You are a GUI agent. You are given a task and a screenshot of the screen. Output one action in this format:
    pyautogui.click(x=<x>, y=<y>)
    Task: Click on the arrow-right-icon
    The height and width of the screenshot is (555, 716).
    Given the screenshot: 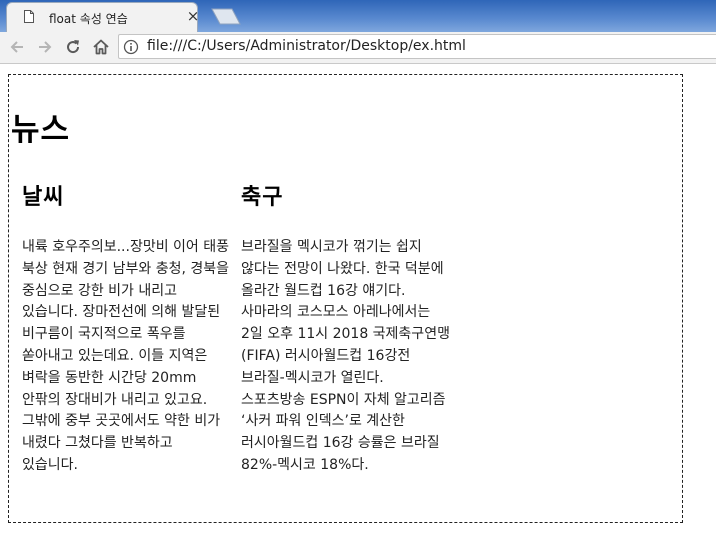 What is the action you would take?
    pyautogui.click(x=45, y=47)
    